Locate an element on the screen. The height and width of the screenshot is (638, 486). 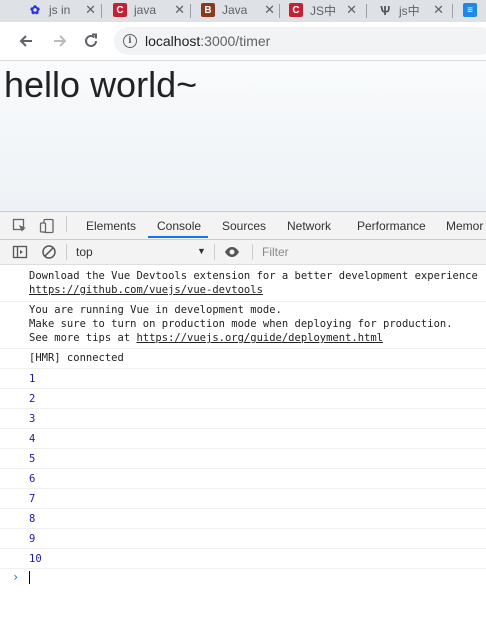
vue-devtools-link: https://github.com/vuejs/vue-devtools is located at coordinates (146, 290).